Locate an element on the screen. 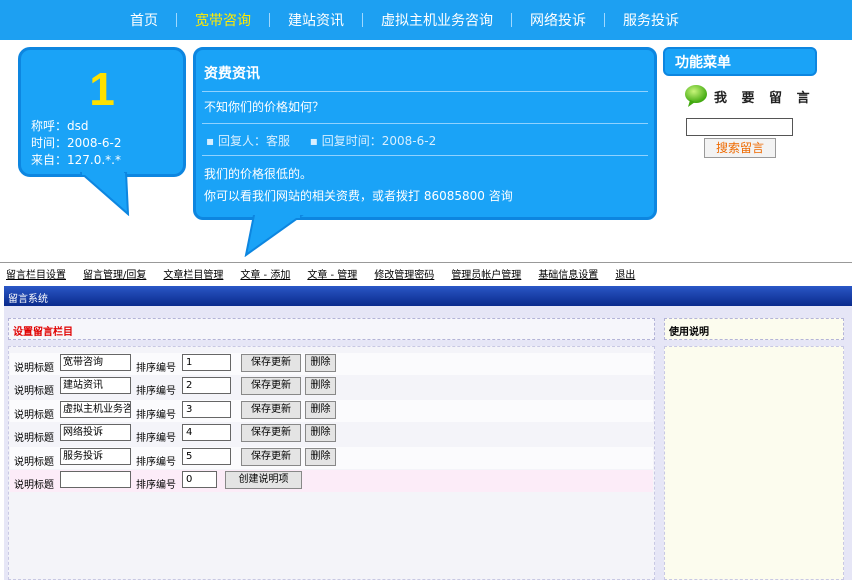 The image size is (852, 580). column-settings-title: 设置留言栏目 is located at coordinates (43, 332).